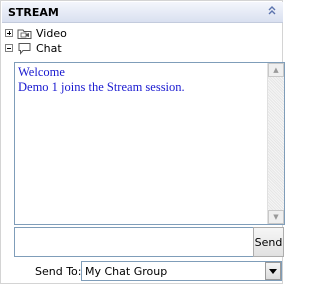 The width and height of the screenshot is (320, 284). What do you see at coordinates (33, 12) in the screenshot?
I see `panel-title: STREAM` at bounding box center [33, 12].